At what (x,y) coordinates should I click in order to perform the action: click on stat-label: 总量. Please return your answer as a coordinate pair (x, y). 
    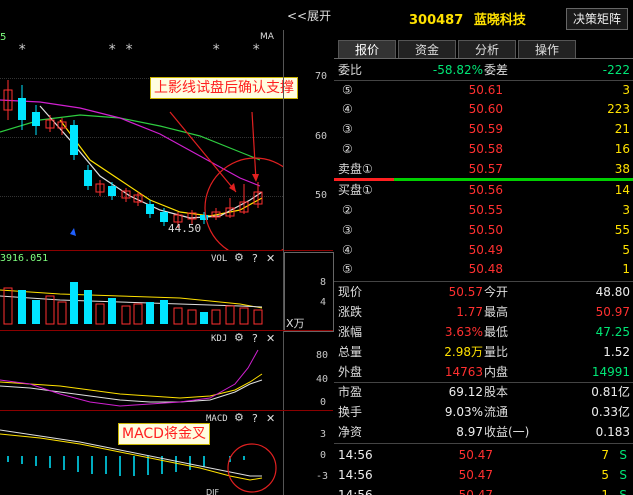
    Looking at the image, I should click on (350, 352).